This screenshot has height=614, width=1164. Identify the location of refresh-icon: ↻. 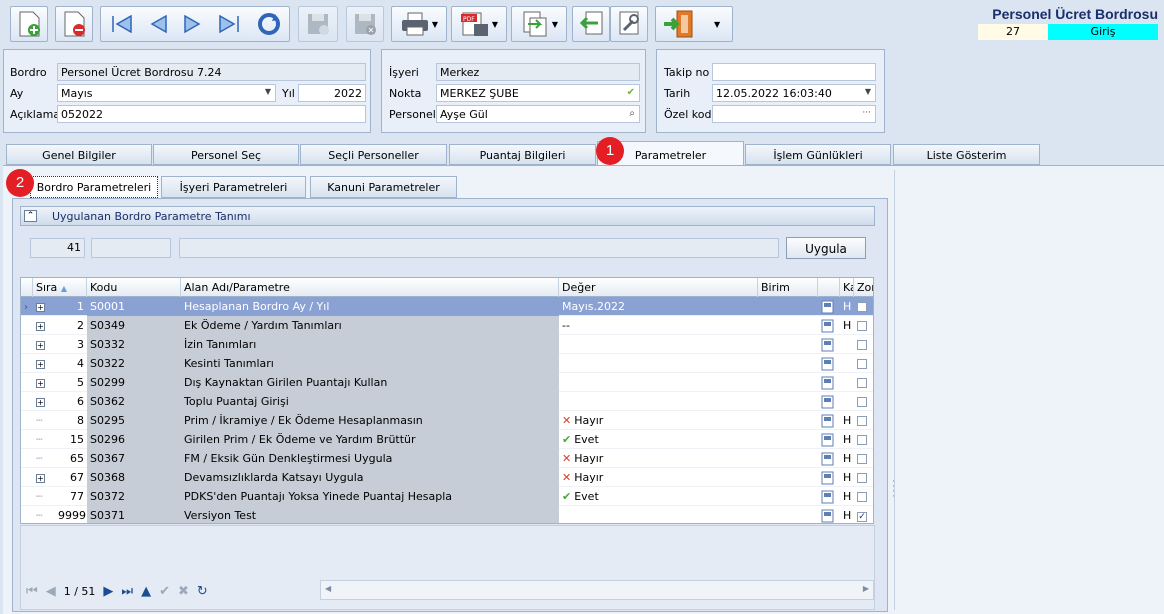
(202, 591).